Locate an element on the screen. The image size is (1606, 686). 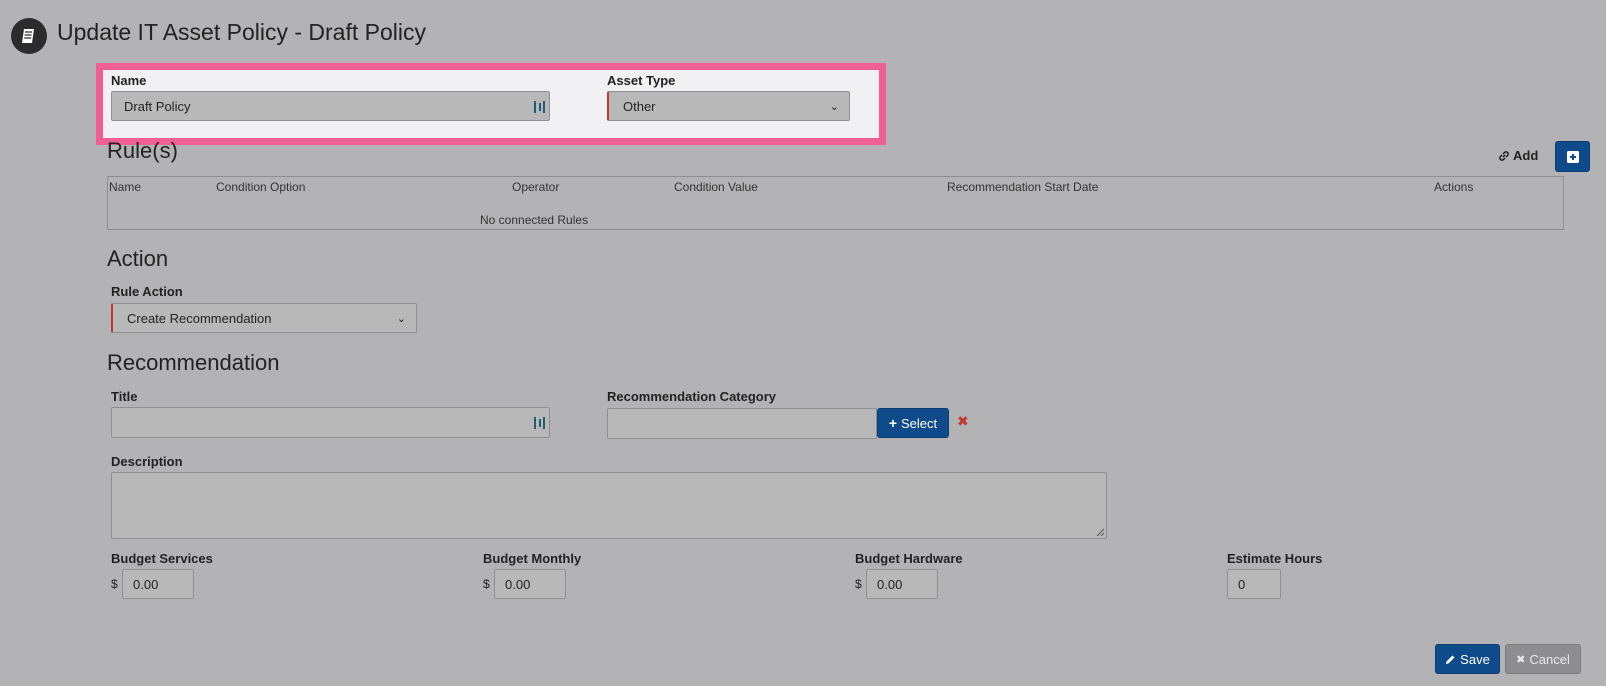
budget-hardware-value: 0.00 is located at coordinates (890, 584).